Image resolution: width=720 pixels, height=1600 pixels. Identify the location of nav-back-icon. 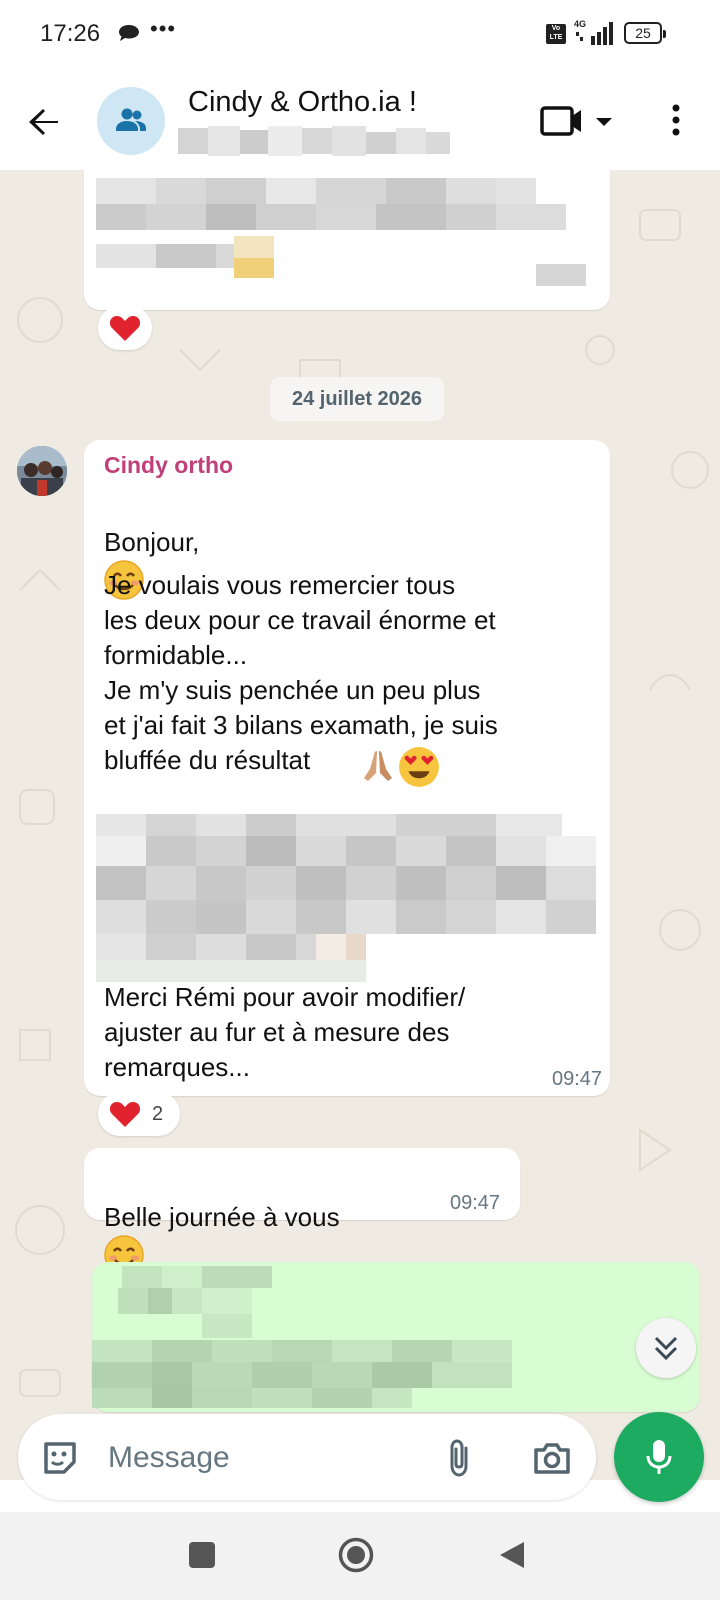
(512, 1555).